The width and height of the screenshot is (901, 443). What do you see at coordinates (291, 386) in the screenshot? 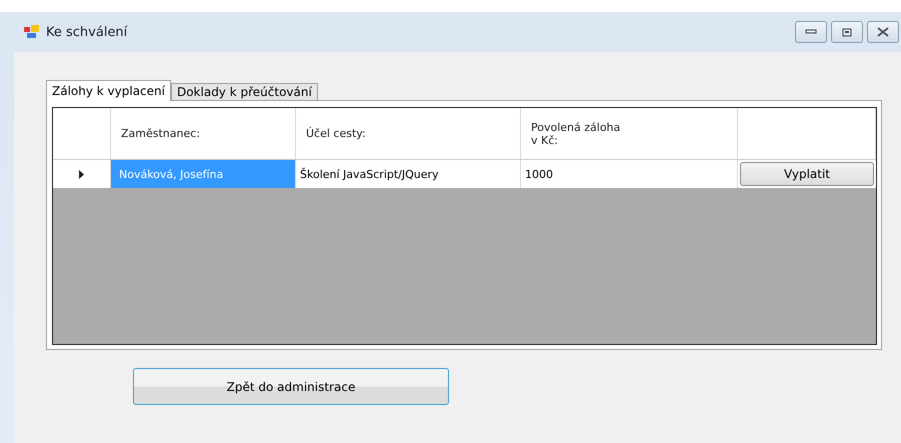
I see `back-button: Zpět do administrace` at bounding box center [291, 386].